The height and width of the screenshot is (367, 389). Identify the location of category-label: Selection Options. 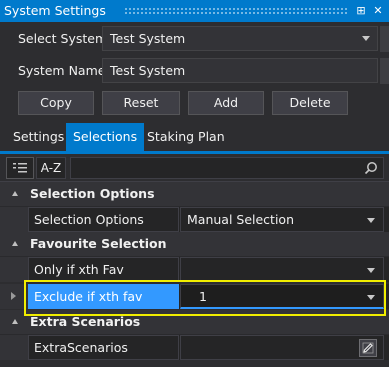
(92, 193).